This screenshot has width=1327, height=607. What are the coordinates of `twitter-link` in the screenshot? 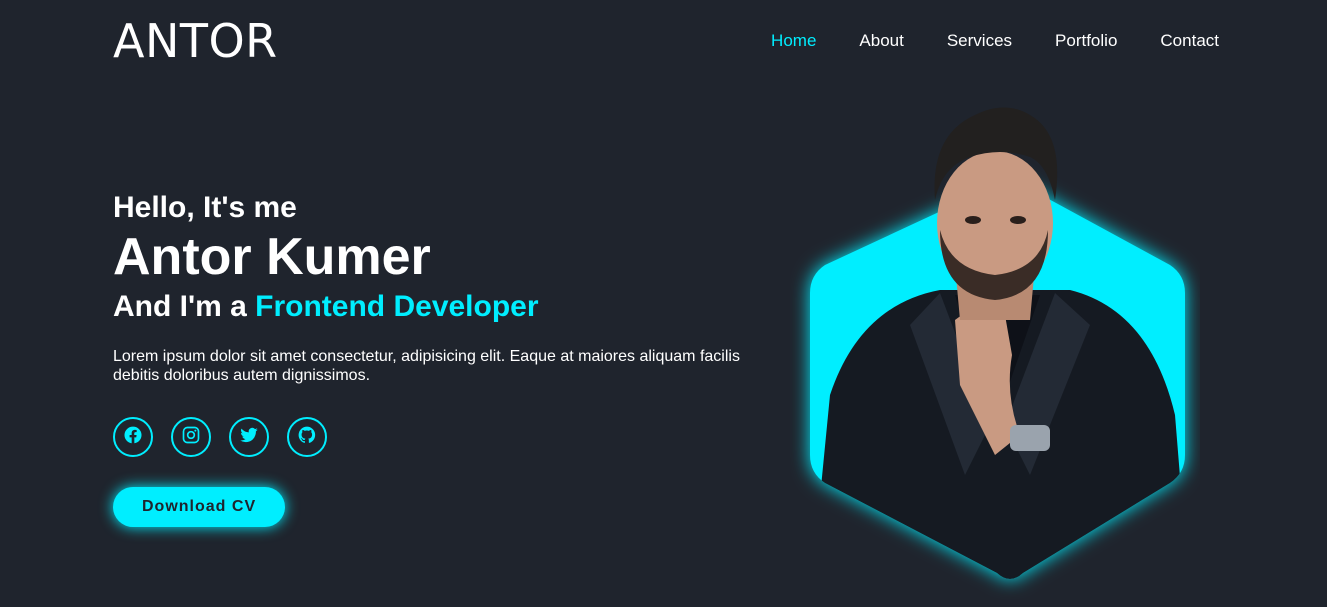 It's located at (249, 437).